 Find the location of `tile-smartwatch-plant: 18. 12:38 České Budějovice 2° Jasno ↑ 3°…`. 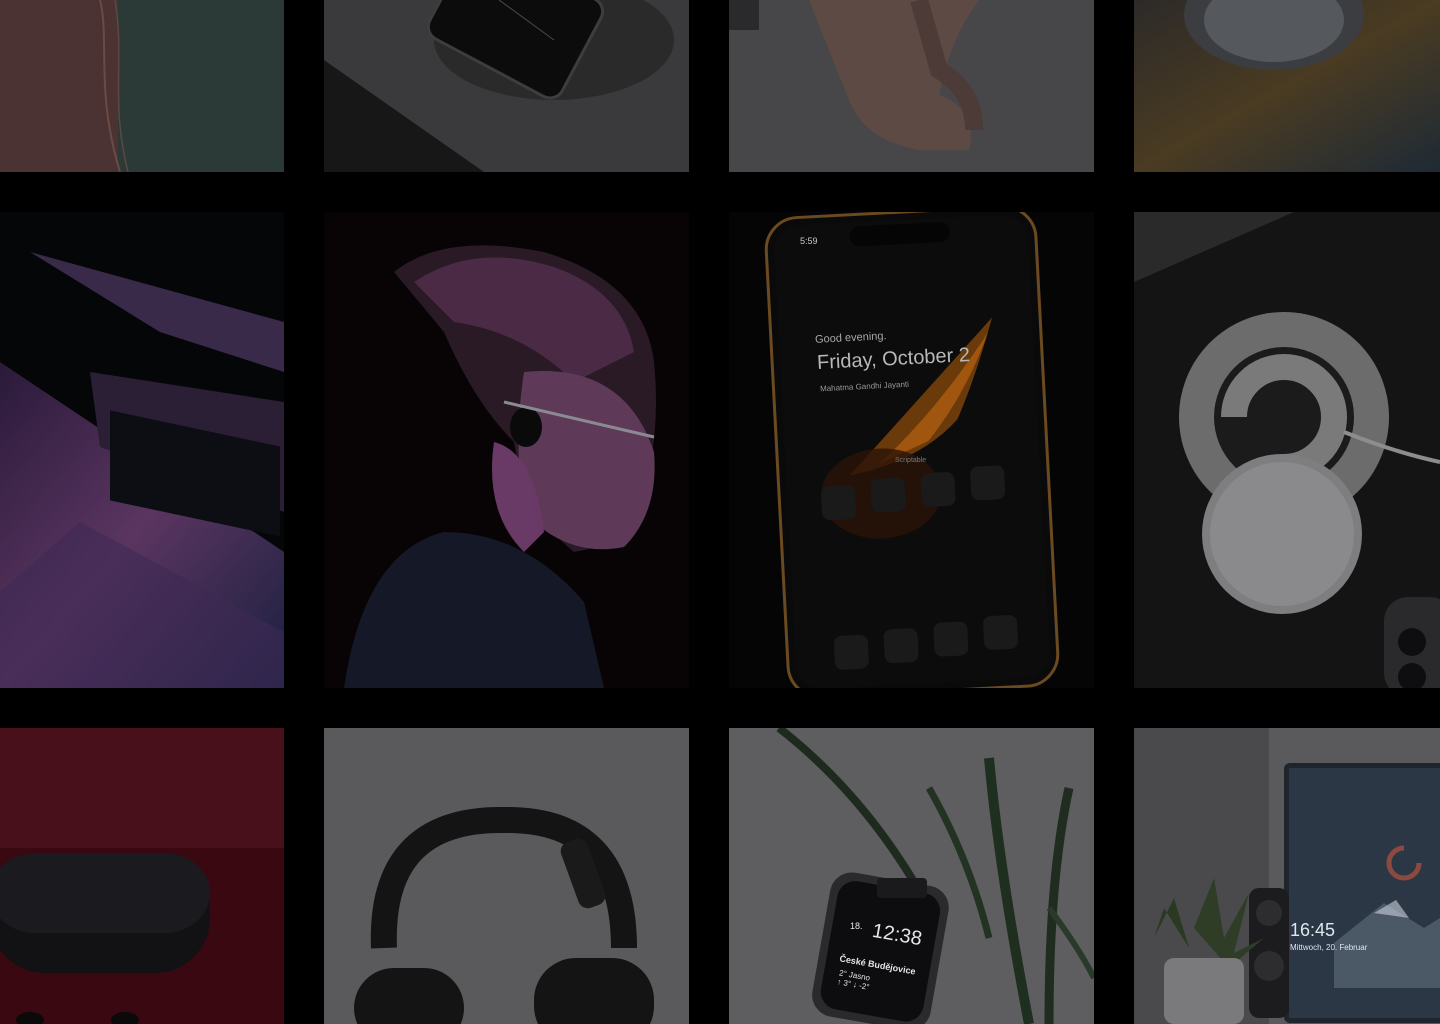

tile-smartwatch-plant: 18. 12:38 České Budějovice 2° Jasno ↑ 3°… is located at coordinates (911, 876).